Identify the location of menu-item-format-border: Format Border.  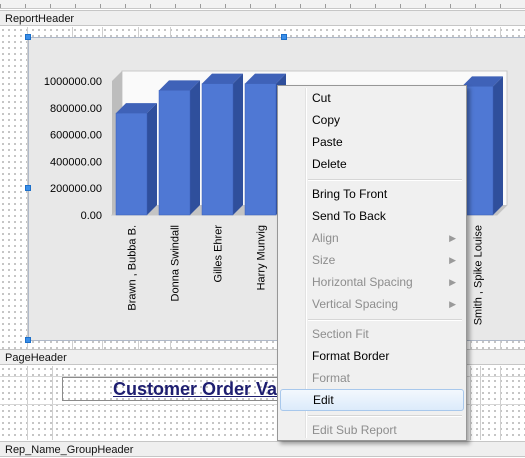
(372, 356).